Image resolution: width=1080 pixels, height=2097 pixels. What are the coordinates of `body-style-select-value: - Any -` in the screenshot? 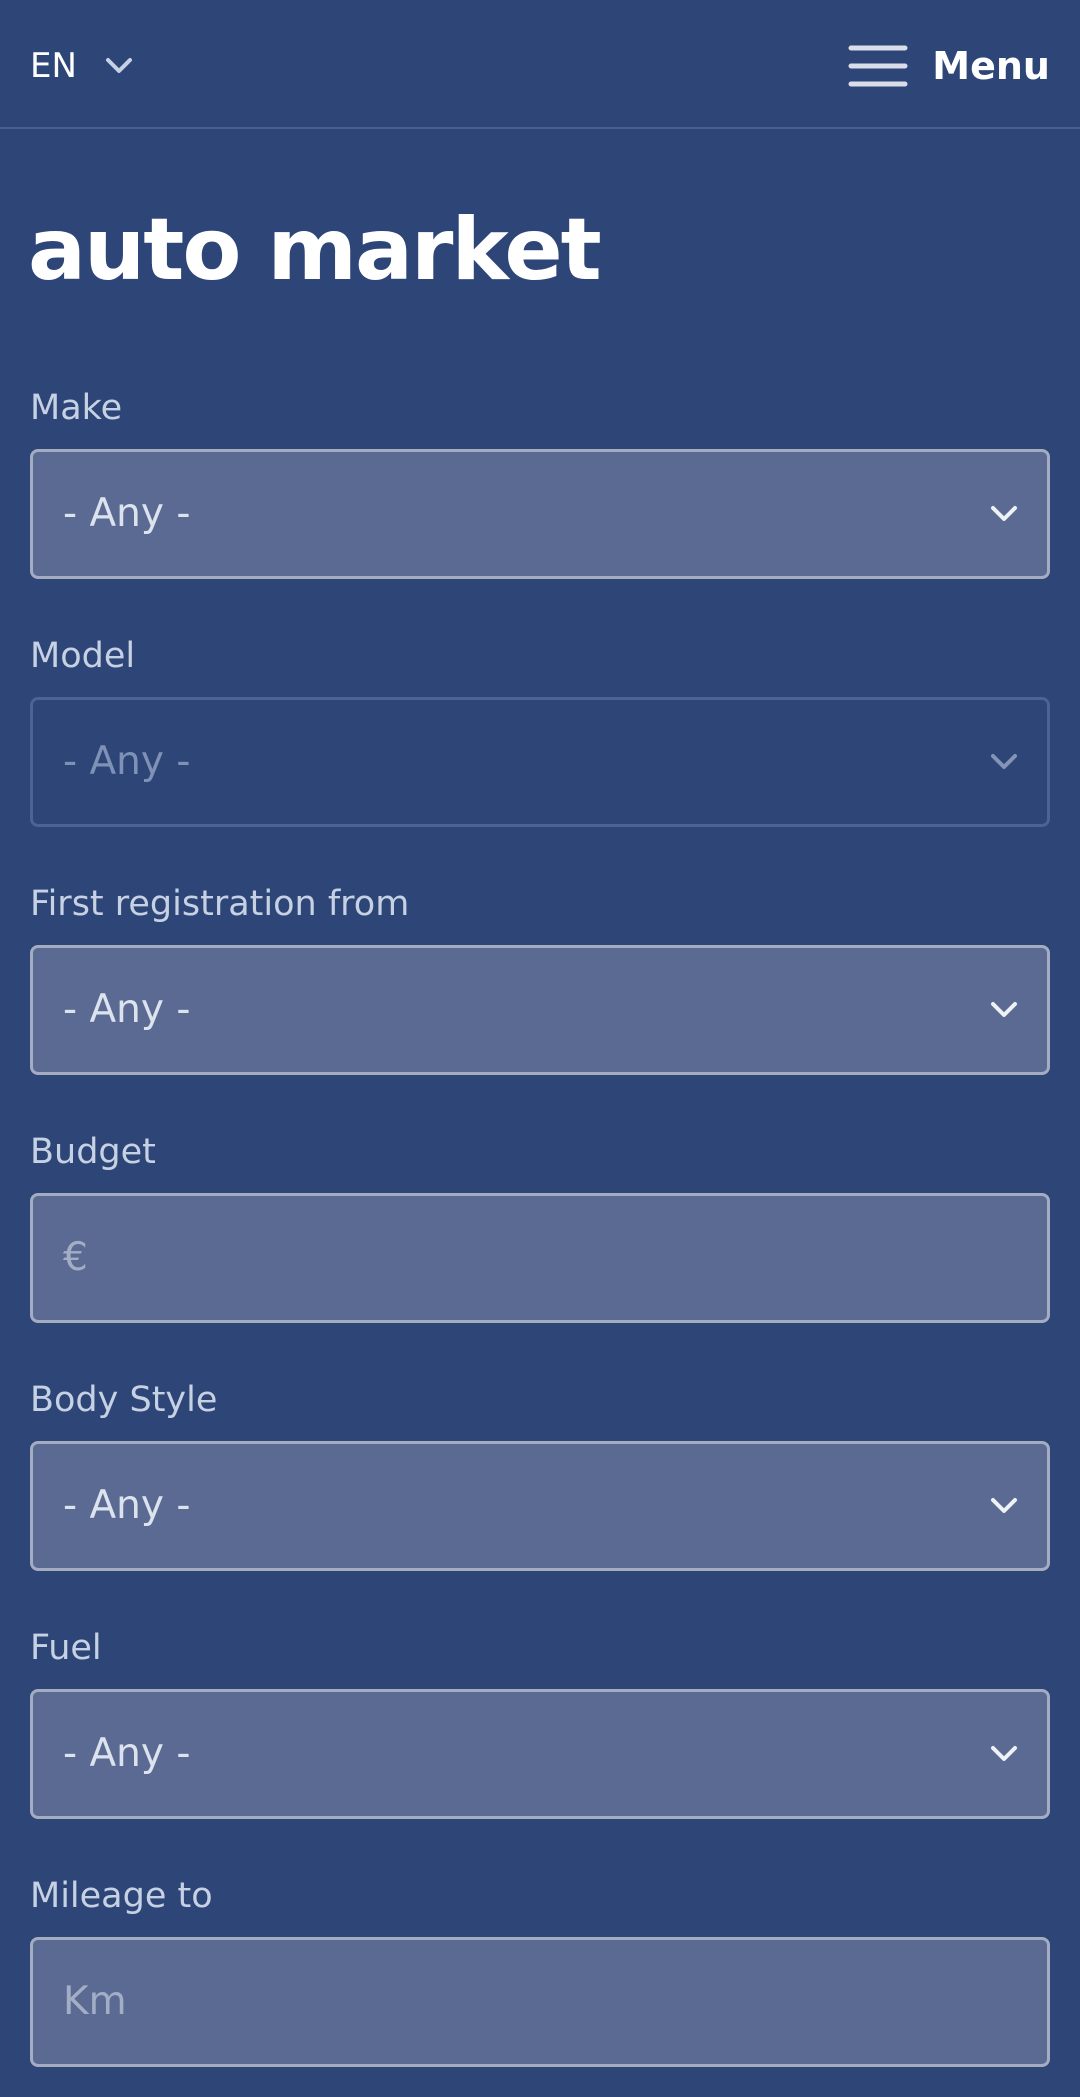 It's located at (127, 1505).